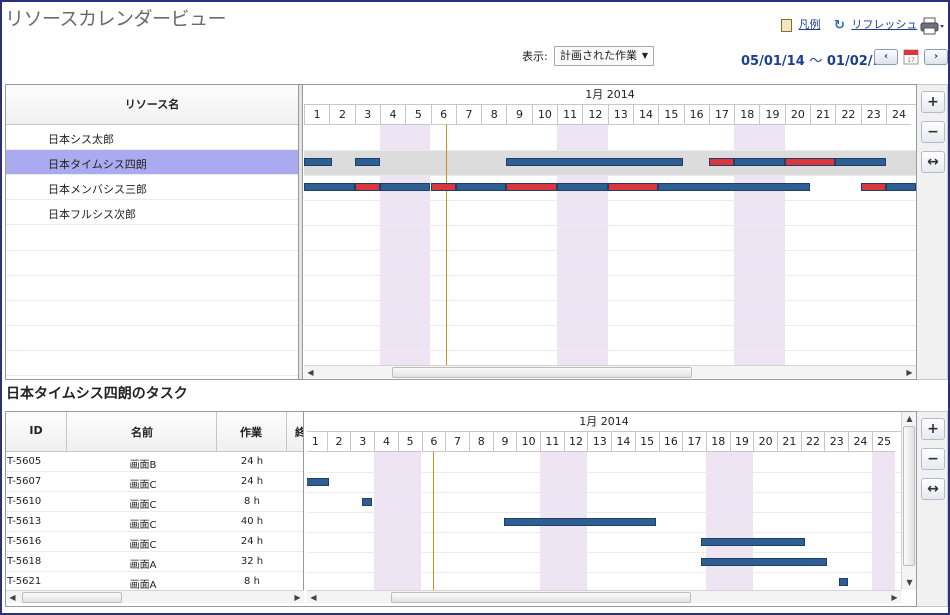  Describe the element at coordinates (936, 57) in the screenshot. I see `next-button: ›` at that location.